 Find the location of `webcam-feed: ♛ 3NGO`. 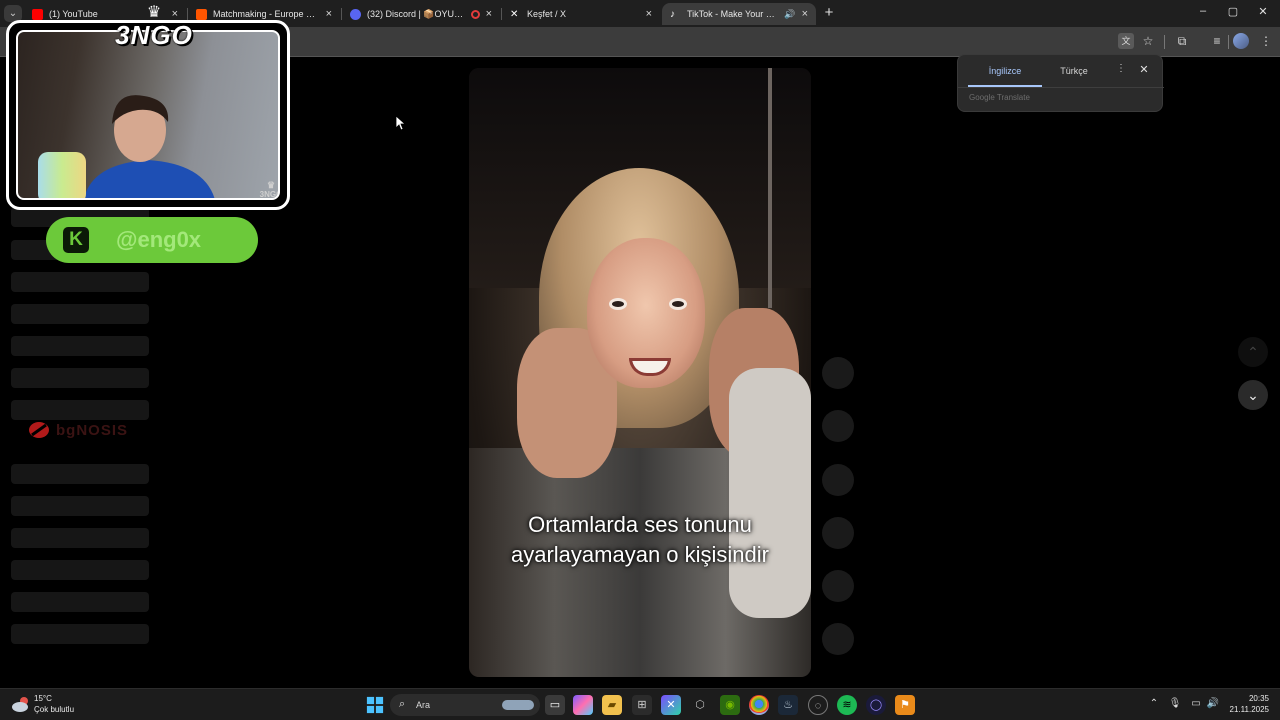

webcam-feed: ♛ 3NGO is located at coordinates (148, 115).